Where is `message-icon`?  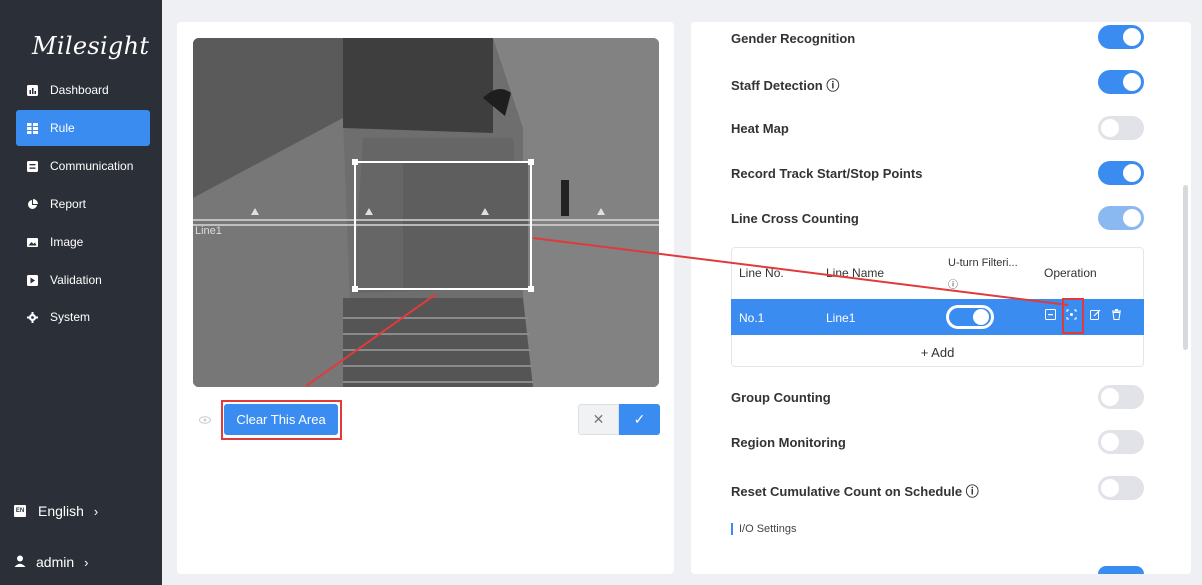 message-icon is located at coordinates (32, 166).